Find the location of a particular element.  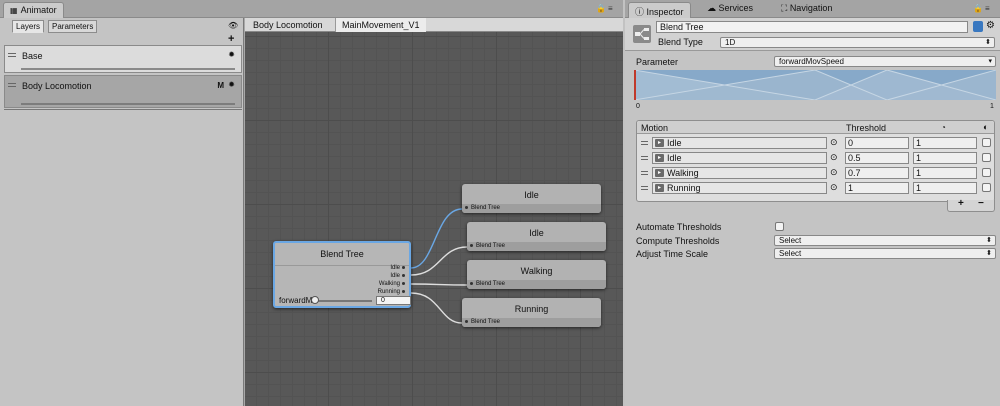

eye-icon: 👁 is located at coordinates (233, 25).